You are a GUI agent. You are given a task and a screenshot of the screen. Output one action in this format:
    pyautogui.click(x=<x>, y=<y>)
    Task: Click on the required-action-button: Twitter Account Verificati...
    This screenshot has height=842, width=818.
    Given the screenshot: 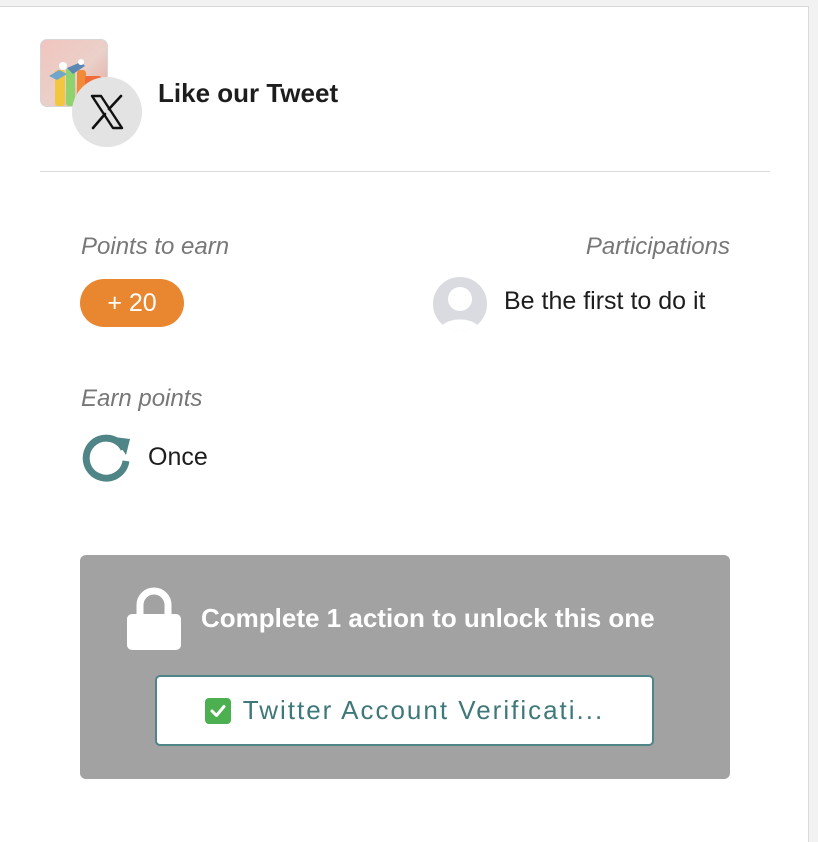 What is the action you would take?
    pyautogui.click(x=404, y=710)
    